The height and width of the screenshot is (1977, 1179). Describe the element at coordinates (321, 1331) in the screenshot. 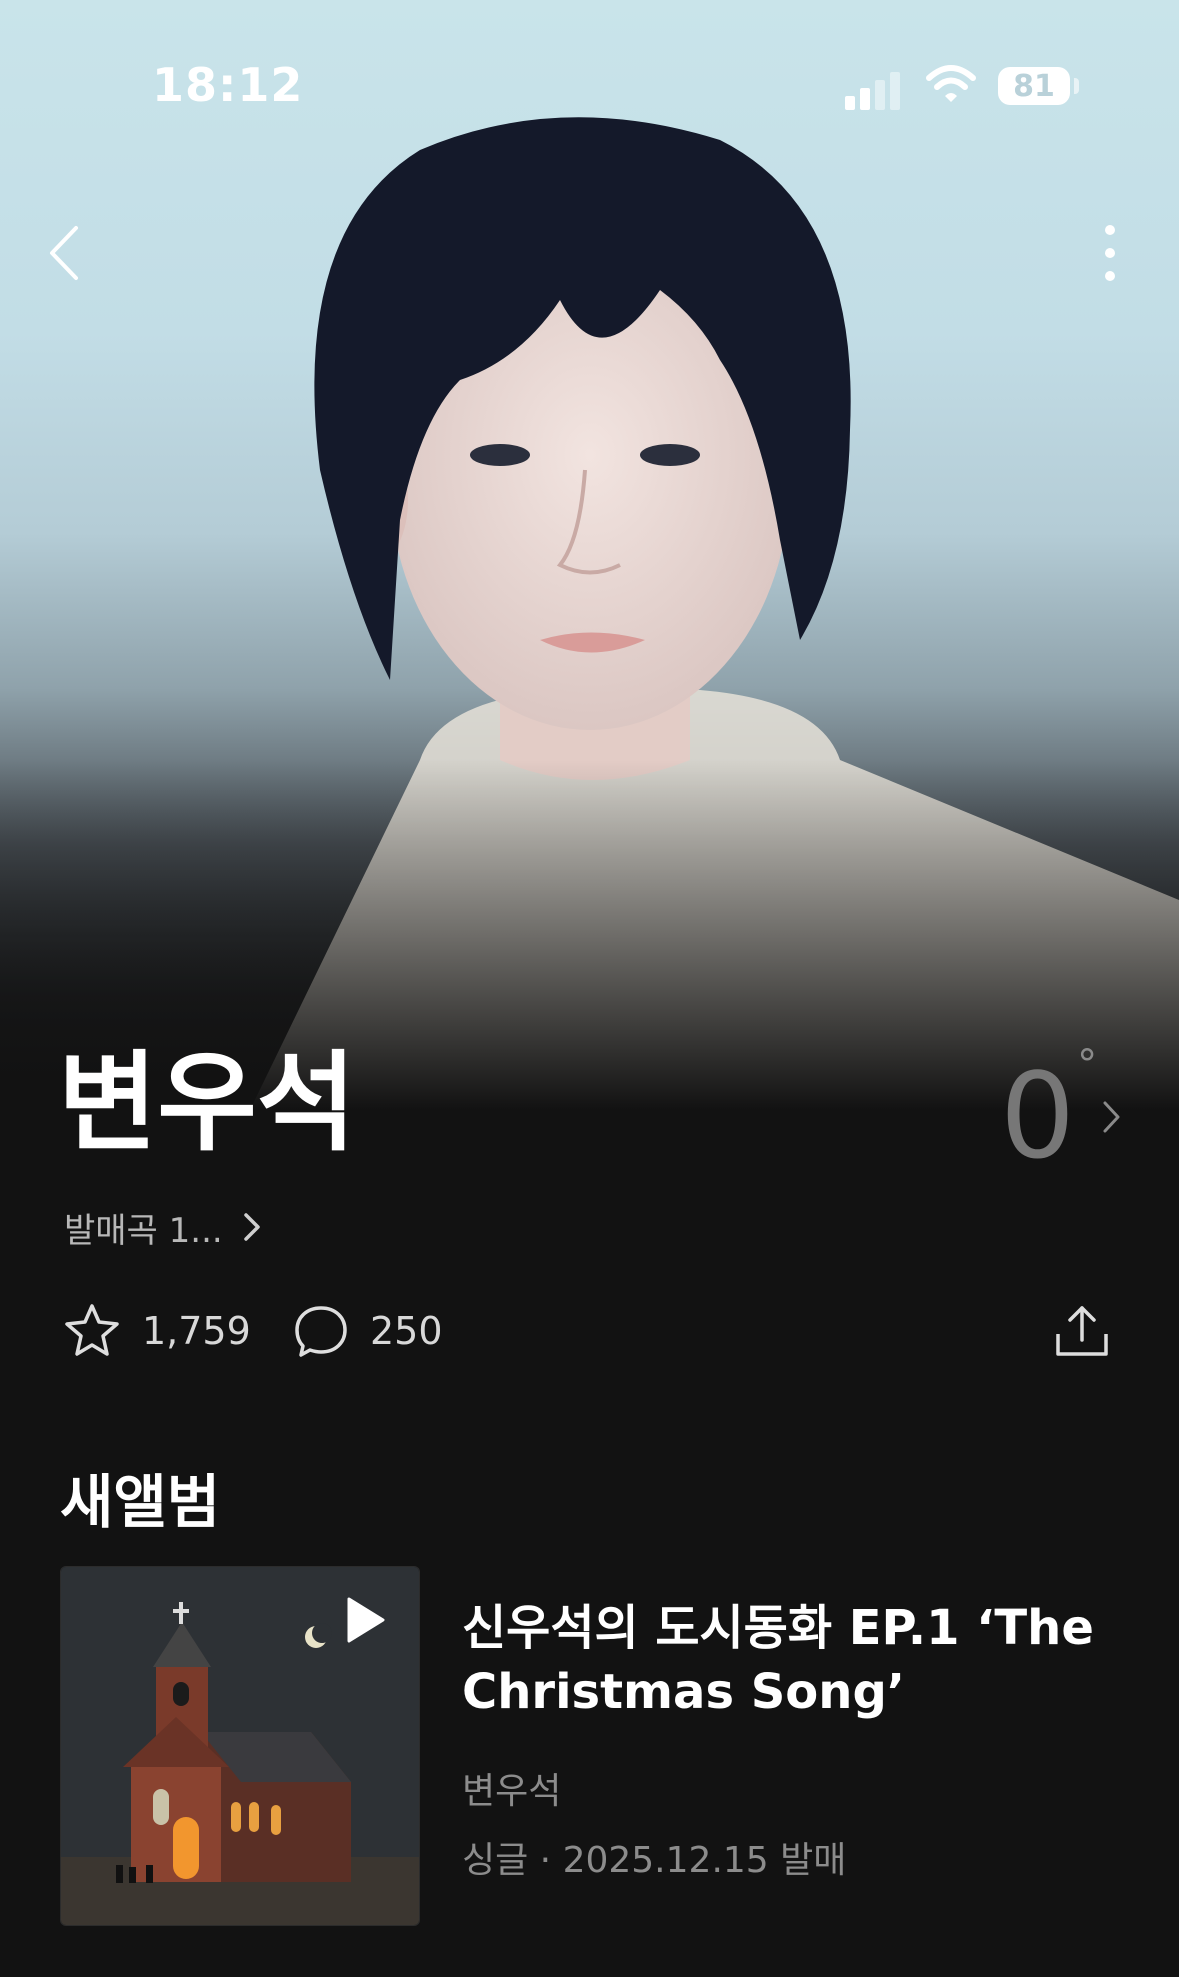

I see `speech-bubble-icon` at that location.